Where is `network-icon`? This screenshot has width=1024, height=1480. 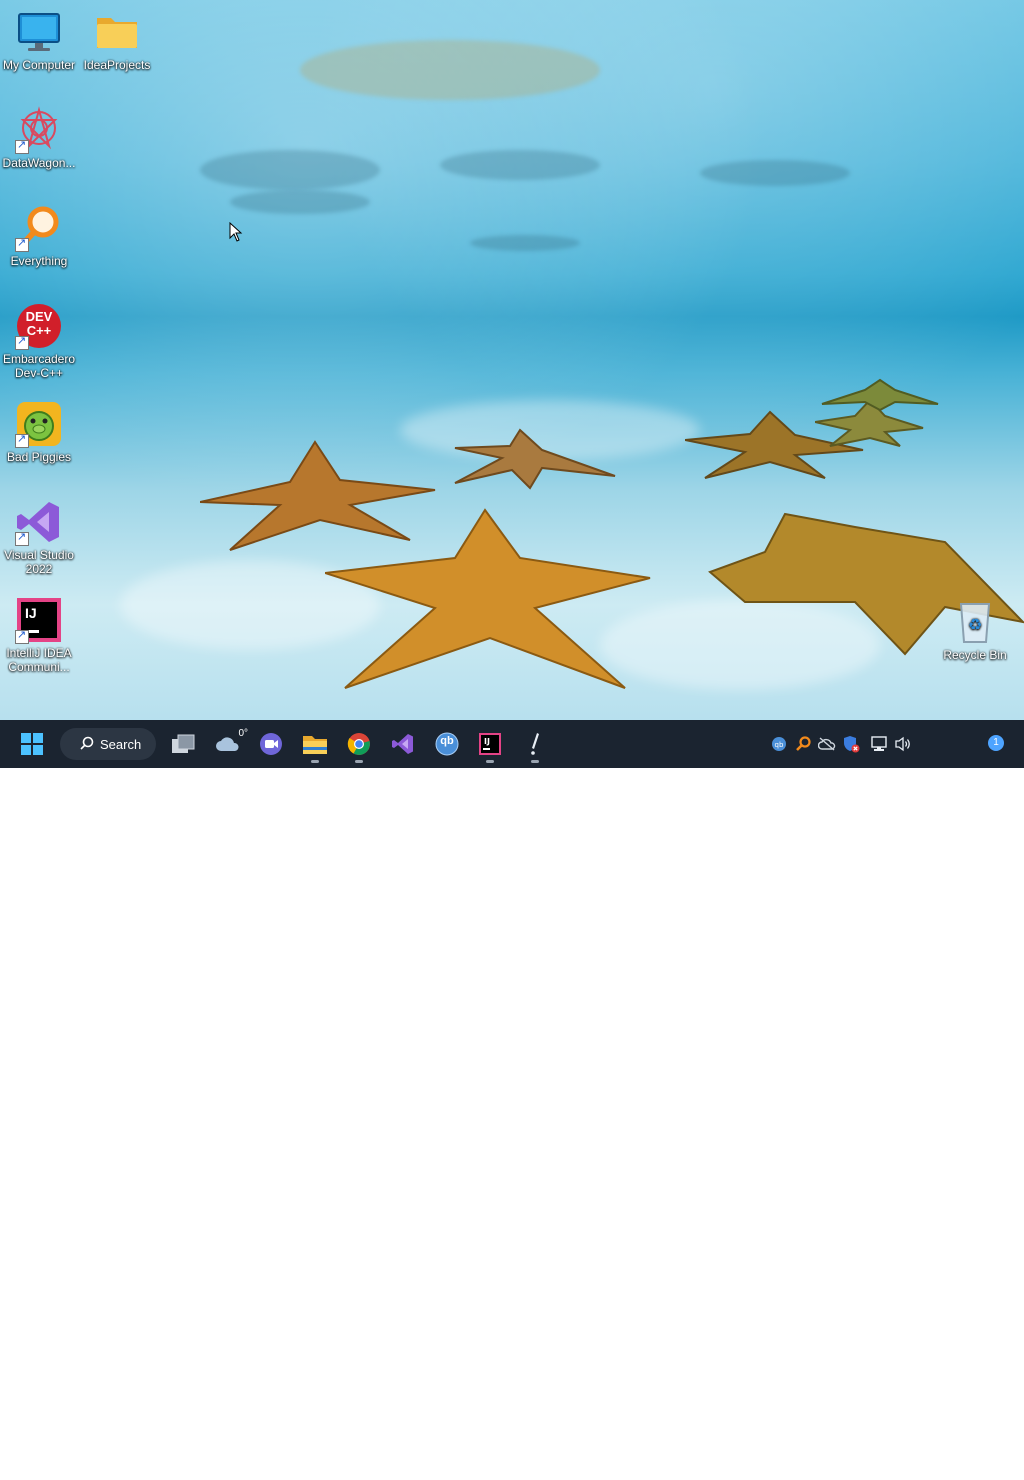 network-icon is located at coordinates (879, 743).